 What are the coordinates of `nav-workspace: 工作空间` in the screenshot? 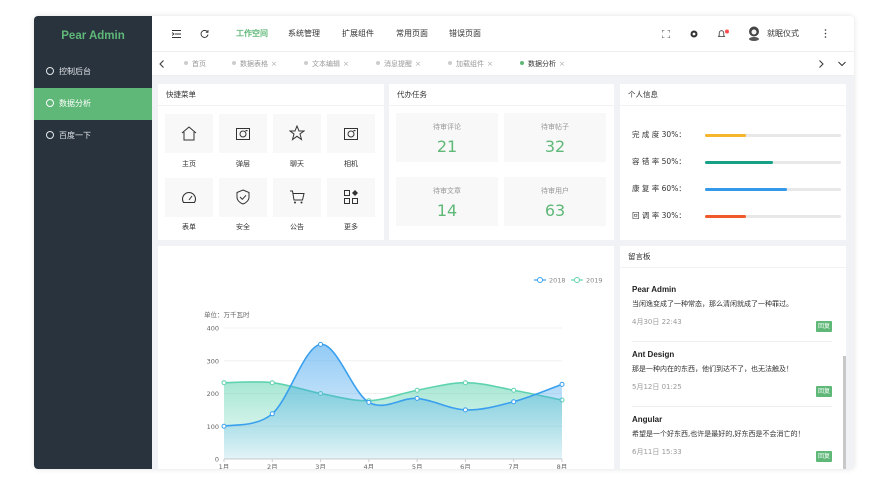 It's located at (252, 34).